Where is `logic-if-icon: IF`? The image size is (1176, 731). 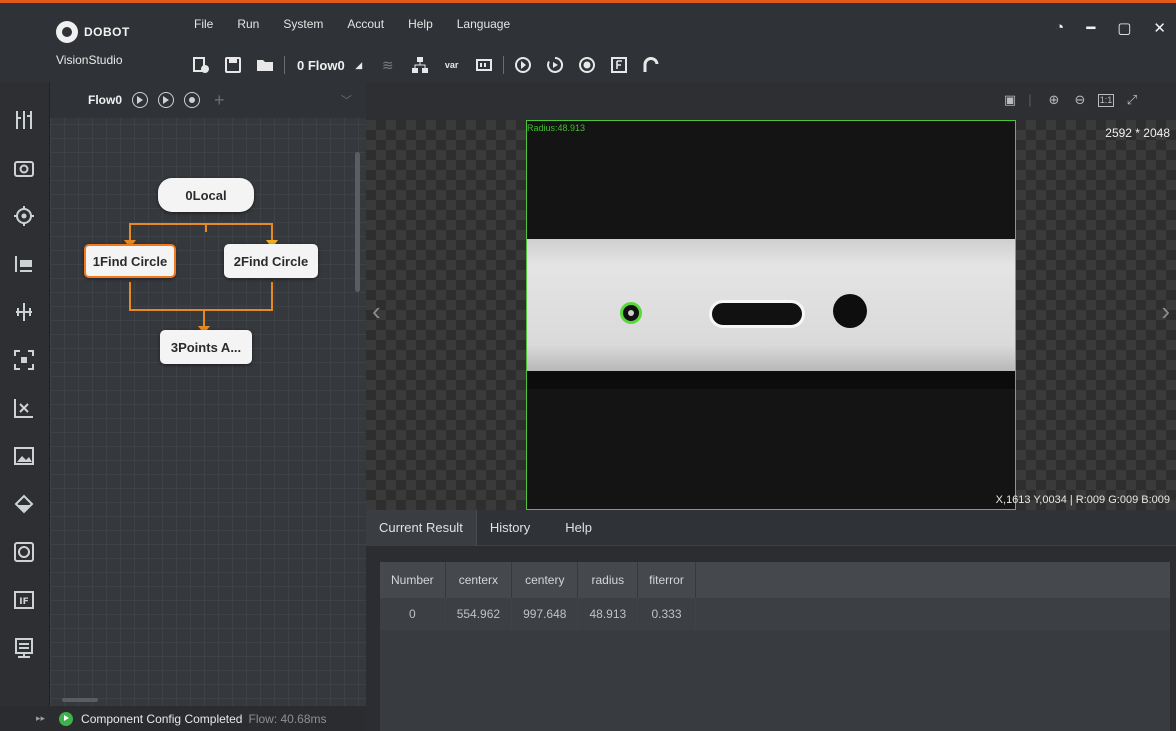 logic-if-icon: IF is located at coordinates (24, 600).